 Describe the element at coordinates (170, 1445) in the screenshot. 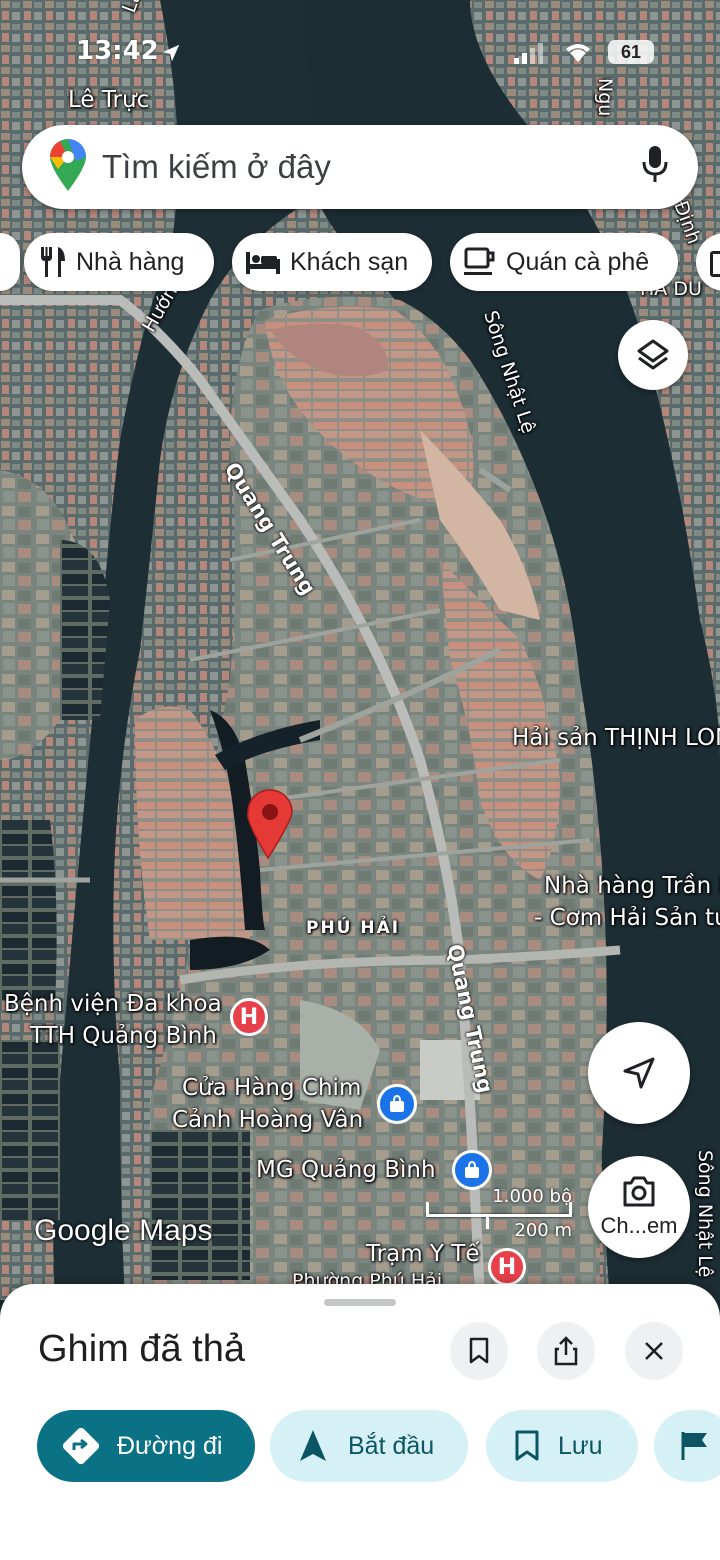

I see `directions-label: Đường đi` at that location.